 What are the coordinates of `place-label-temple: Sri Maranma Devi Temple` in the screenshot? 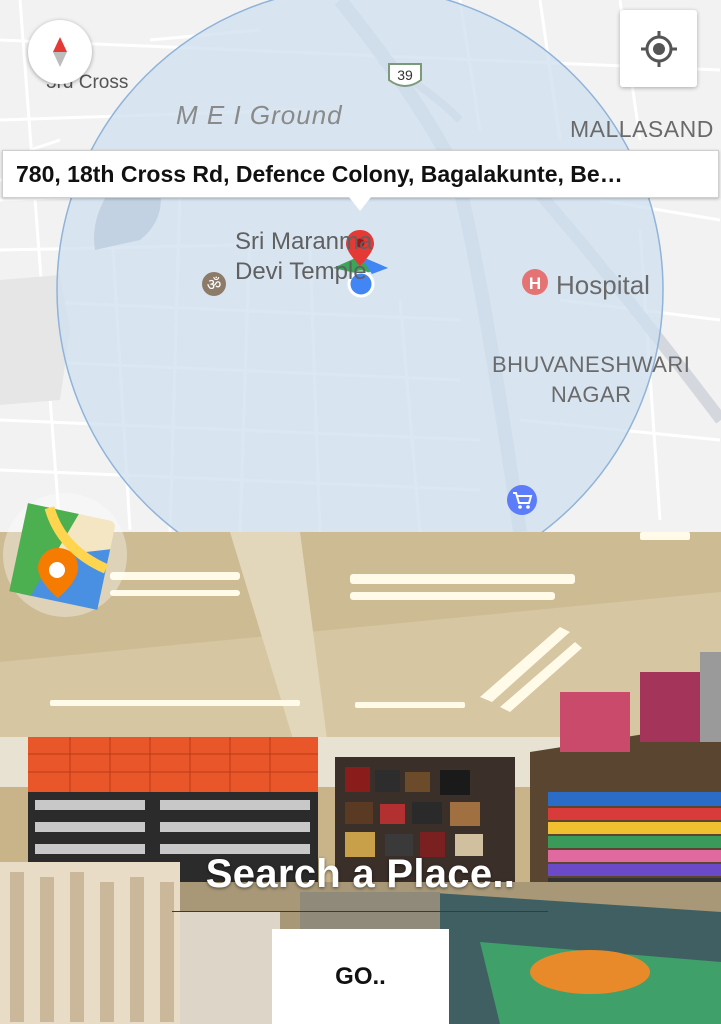 It's located at (303, 257).